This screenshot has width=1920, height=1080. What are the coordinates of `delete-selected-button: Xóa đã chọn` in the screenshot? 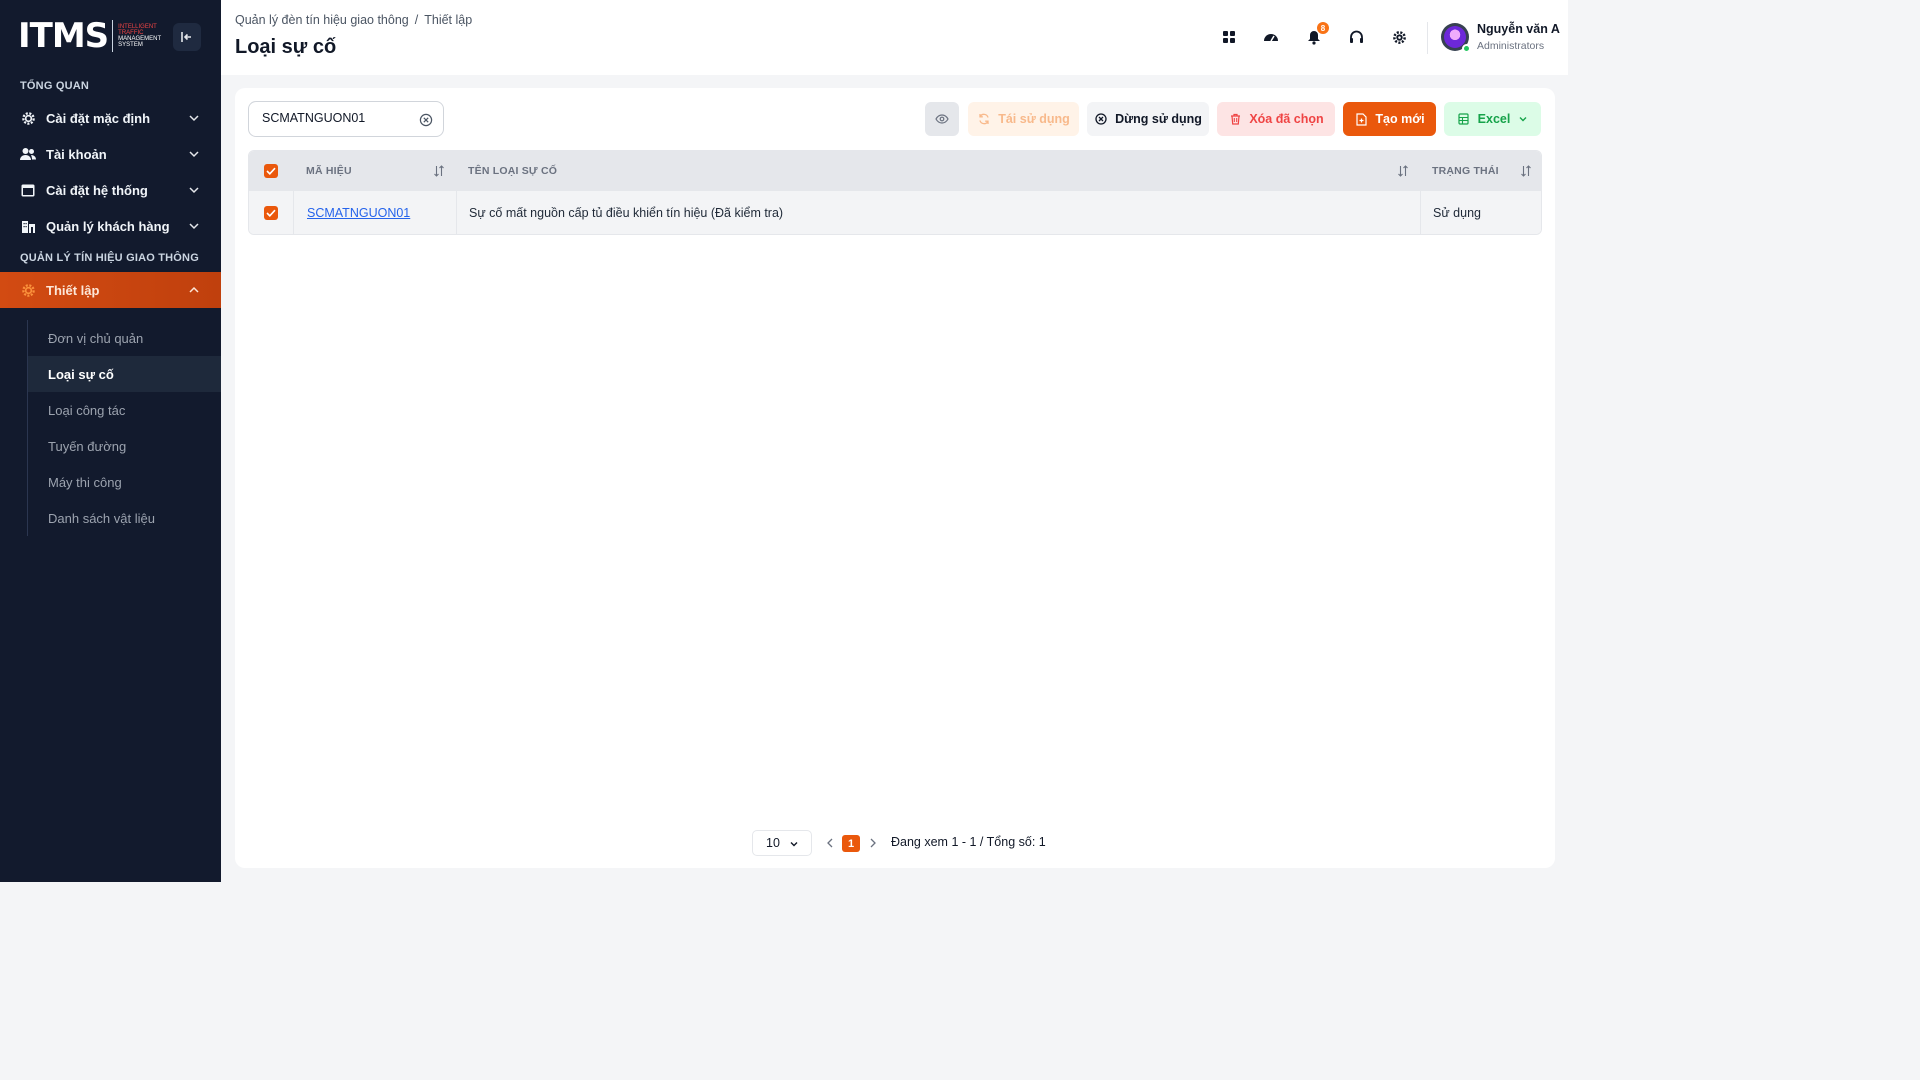 It's located at (1276, 119).